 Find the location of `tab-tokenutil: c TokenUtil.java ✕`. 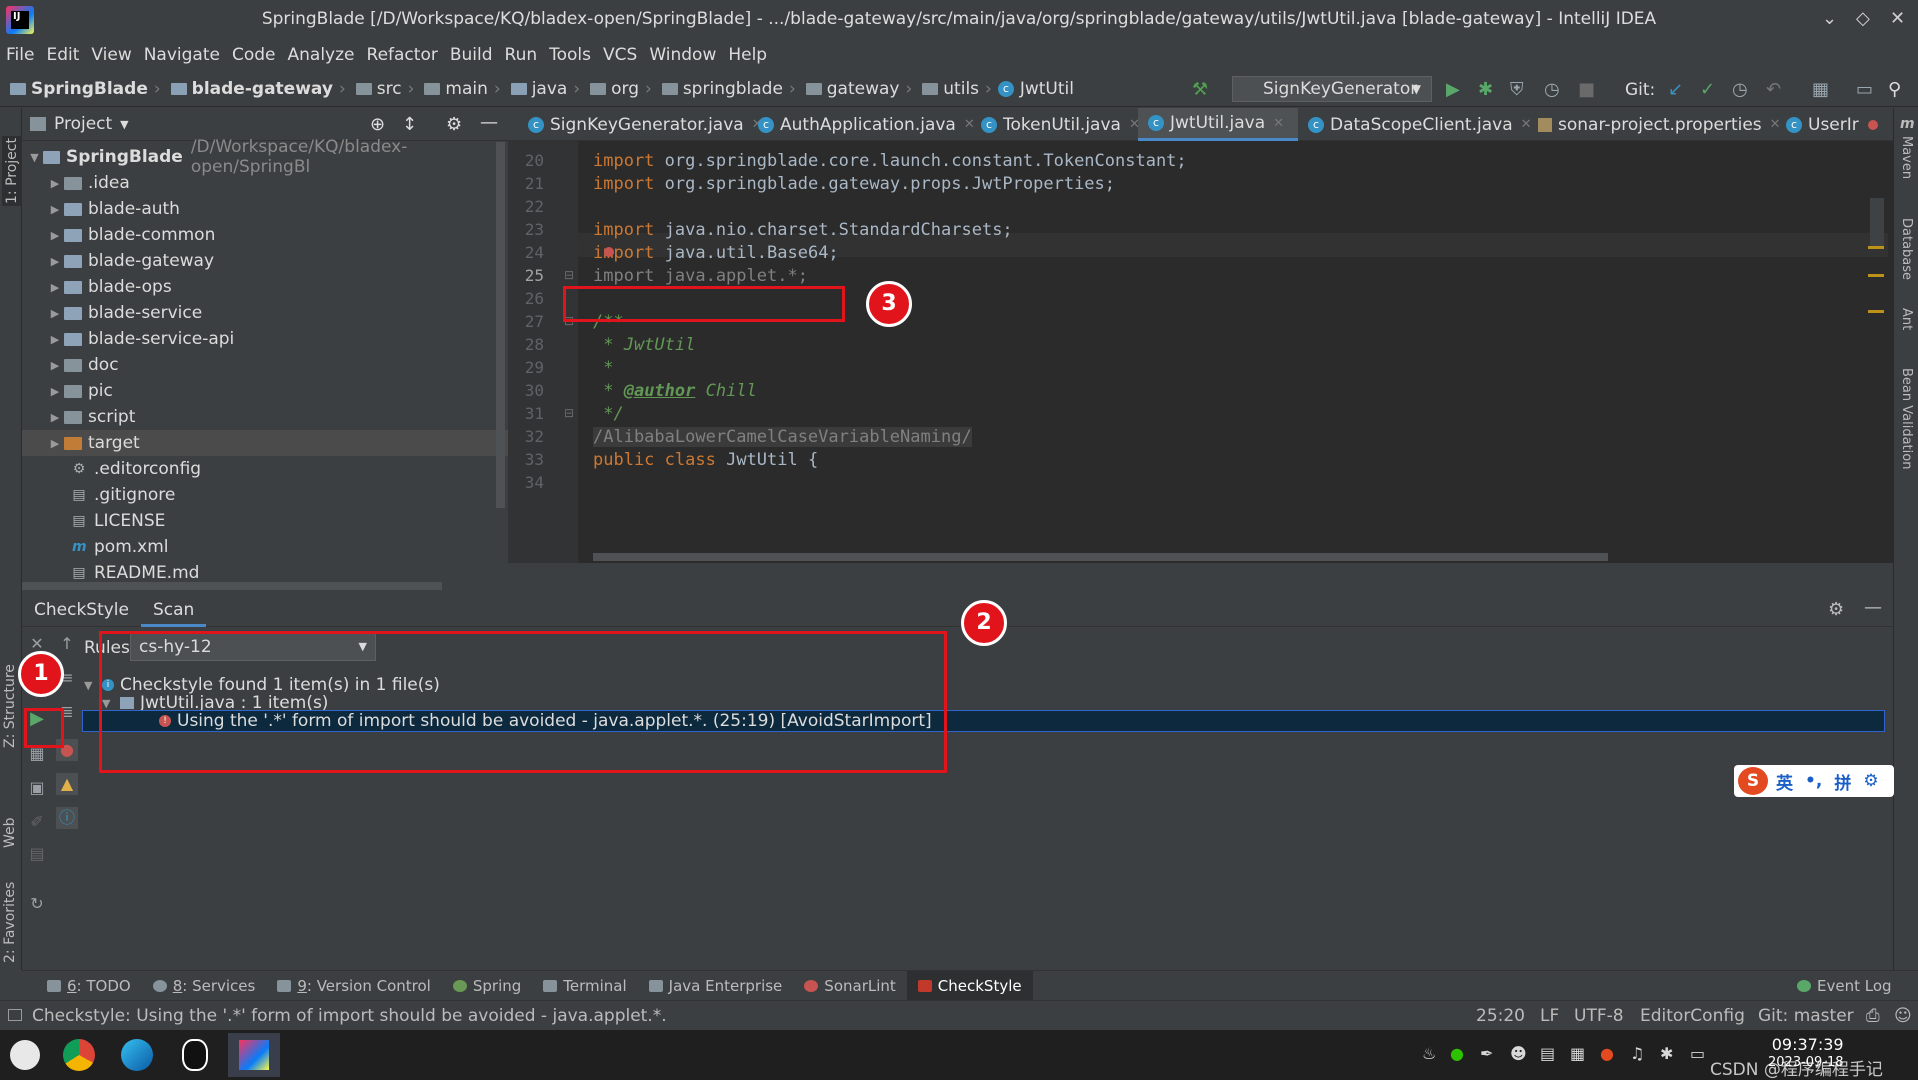

tab-tokenutil: c TokenUtil.java ✕ is located at coordinates (1055, 124).